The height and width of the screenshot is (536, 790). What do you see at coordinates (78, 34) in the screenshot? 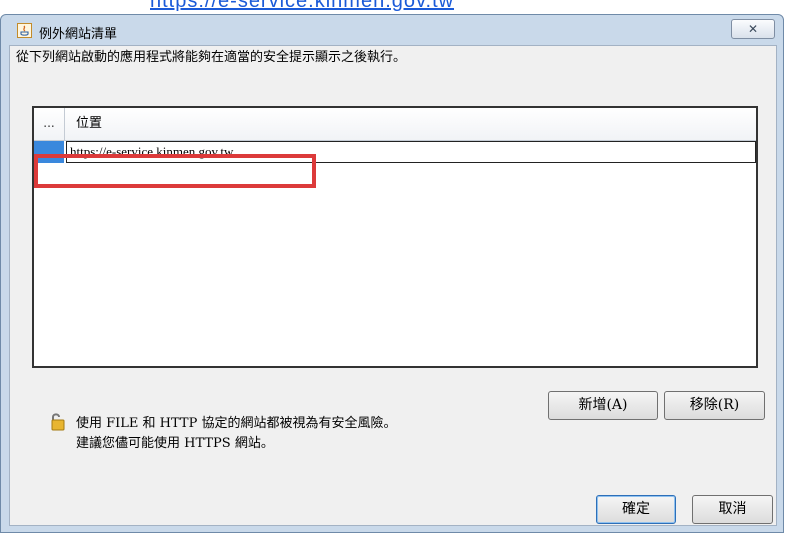
I see `dialog-title: 例外網站清單` at bounding box center [78, 34].